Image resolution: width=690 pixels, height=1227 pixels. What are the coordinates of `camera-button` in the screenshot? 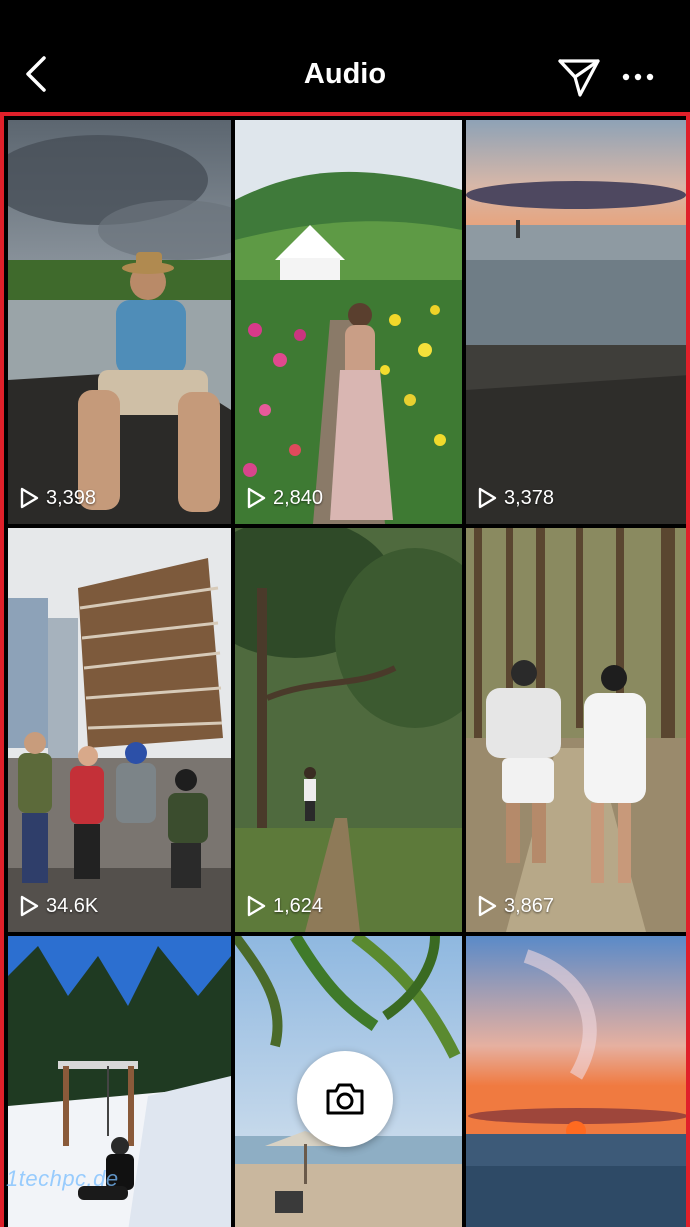 It's located at (345, 1099).